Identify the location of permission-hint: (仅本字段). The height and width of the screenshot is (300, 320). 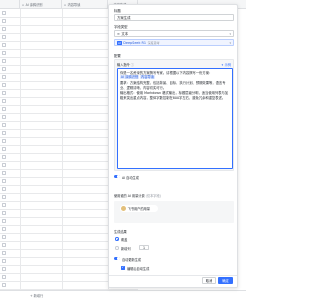
(153, 196).